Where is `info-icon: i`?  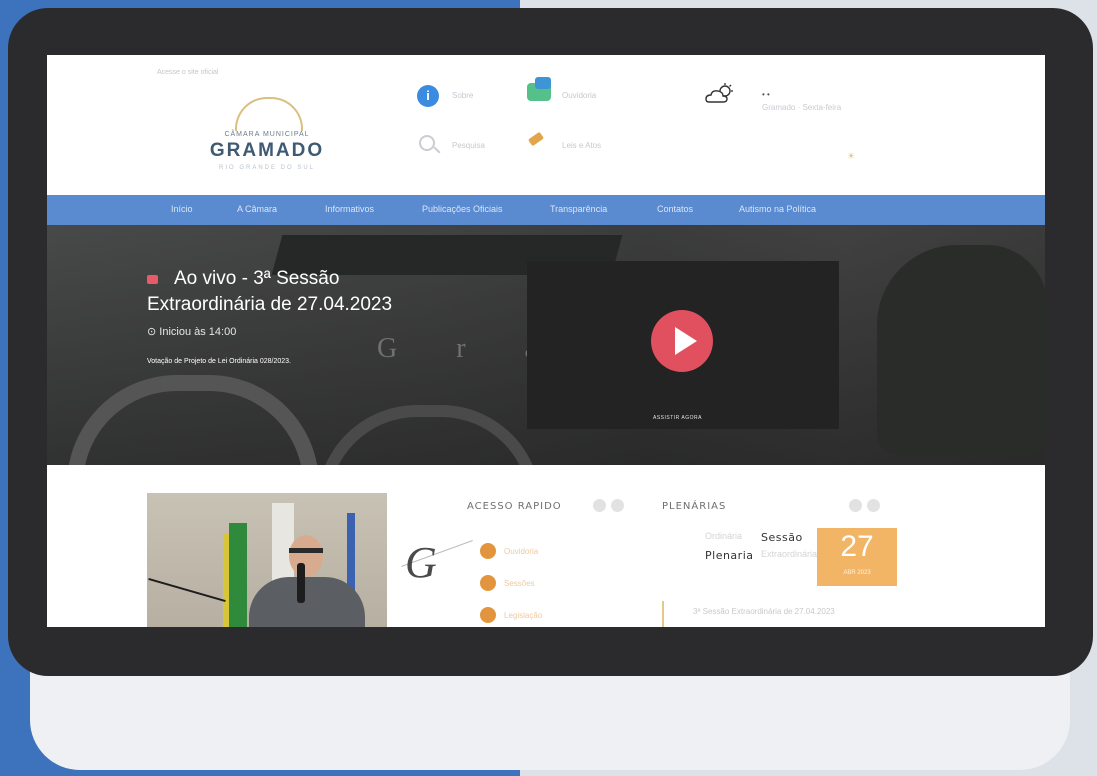 info-icon: i is located at coordinates (428, 96).